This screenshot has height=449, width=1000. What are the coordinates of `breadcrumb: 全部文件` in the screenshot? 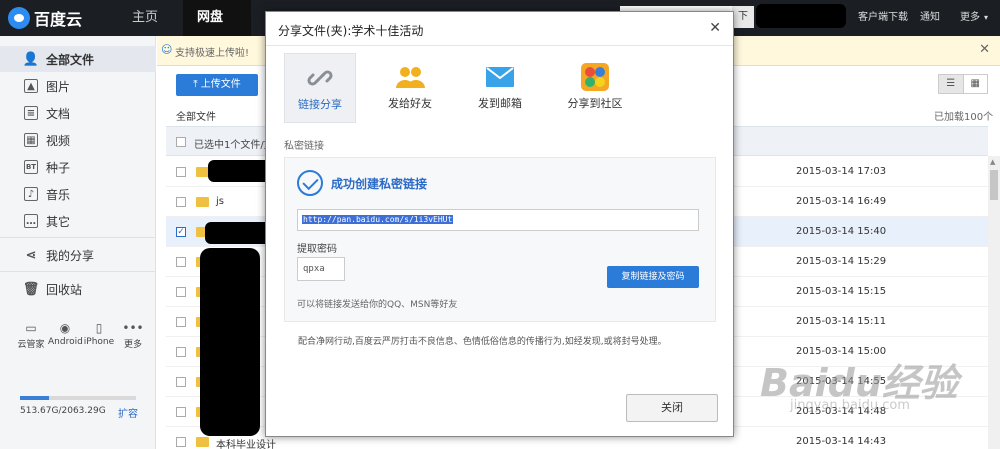 It's located at (196, 115).